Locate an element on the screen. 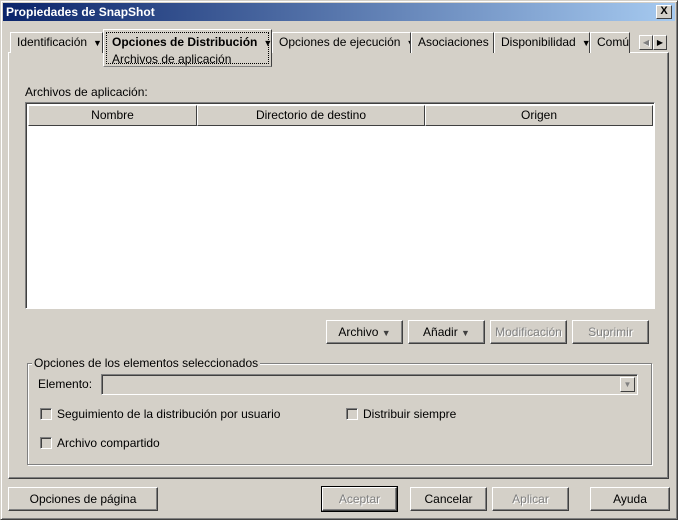 The width and height of the screenshot is (678, 520). archivo-compartido-label: Archivo compartido is located at coordinates (108, 443).